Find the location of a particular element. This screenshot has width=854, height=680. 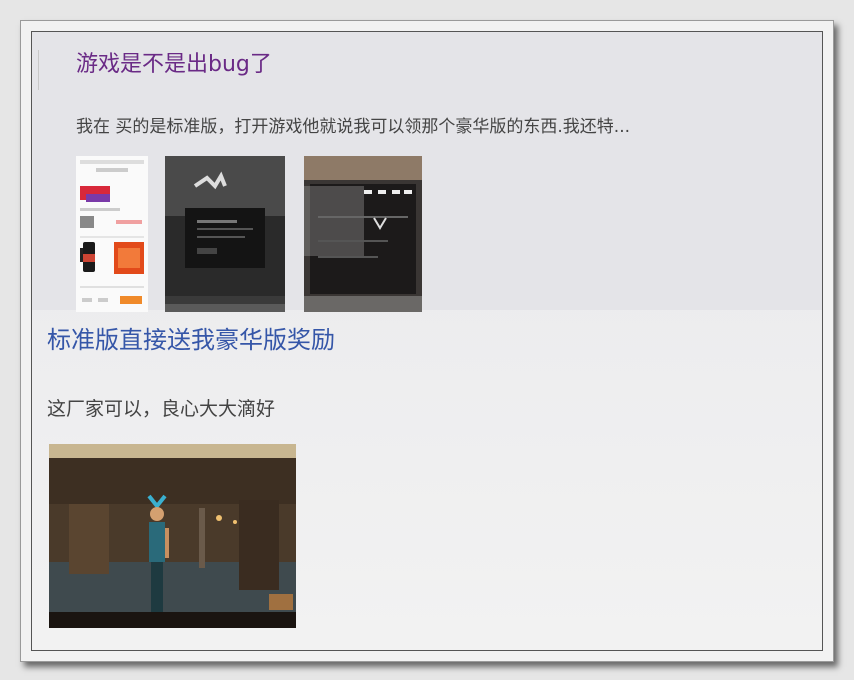

post-image-game-scene-screenshot is located at coordinates (172, 536).